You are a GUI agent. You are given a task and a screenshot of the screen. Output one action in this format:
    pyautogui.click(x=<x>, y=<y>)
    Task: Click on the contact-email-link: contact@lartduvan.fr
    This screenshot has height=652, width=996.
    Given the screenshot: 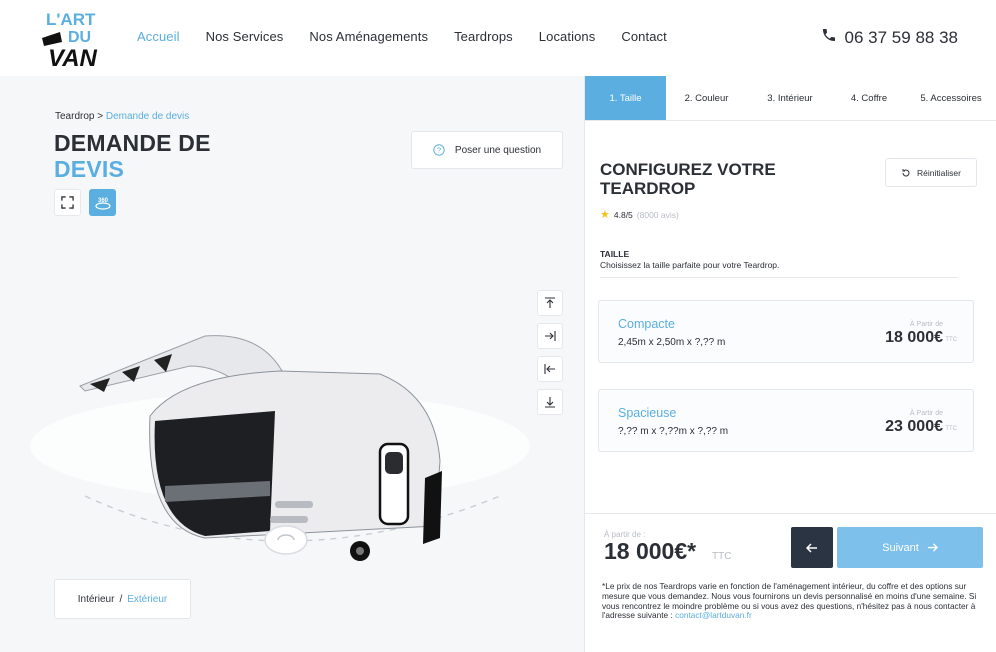 What is the action you would take?
    pyautogui.click(x=713, y=615)
    